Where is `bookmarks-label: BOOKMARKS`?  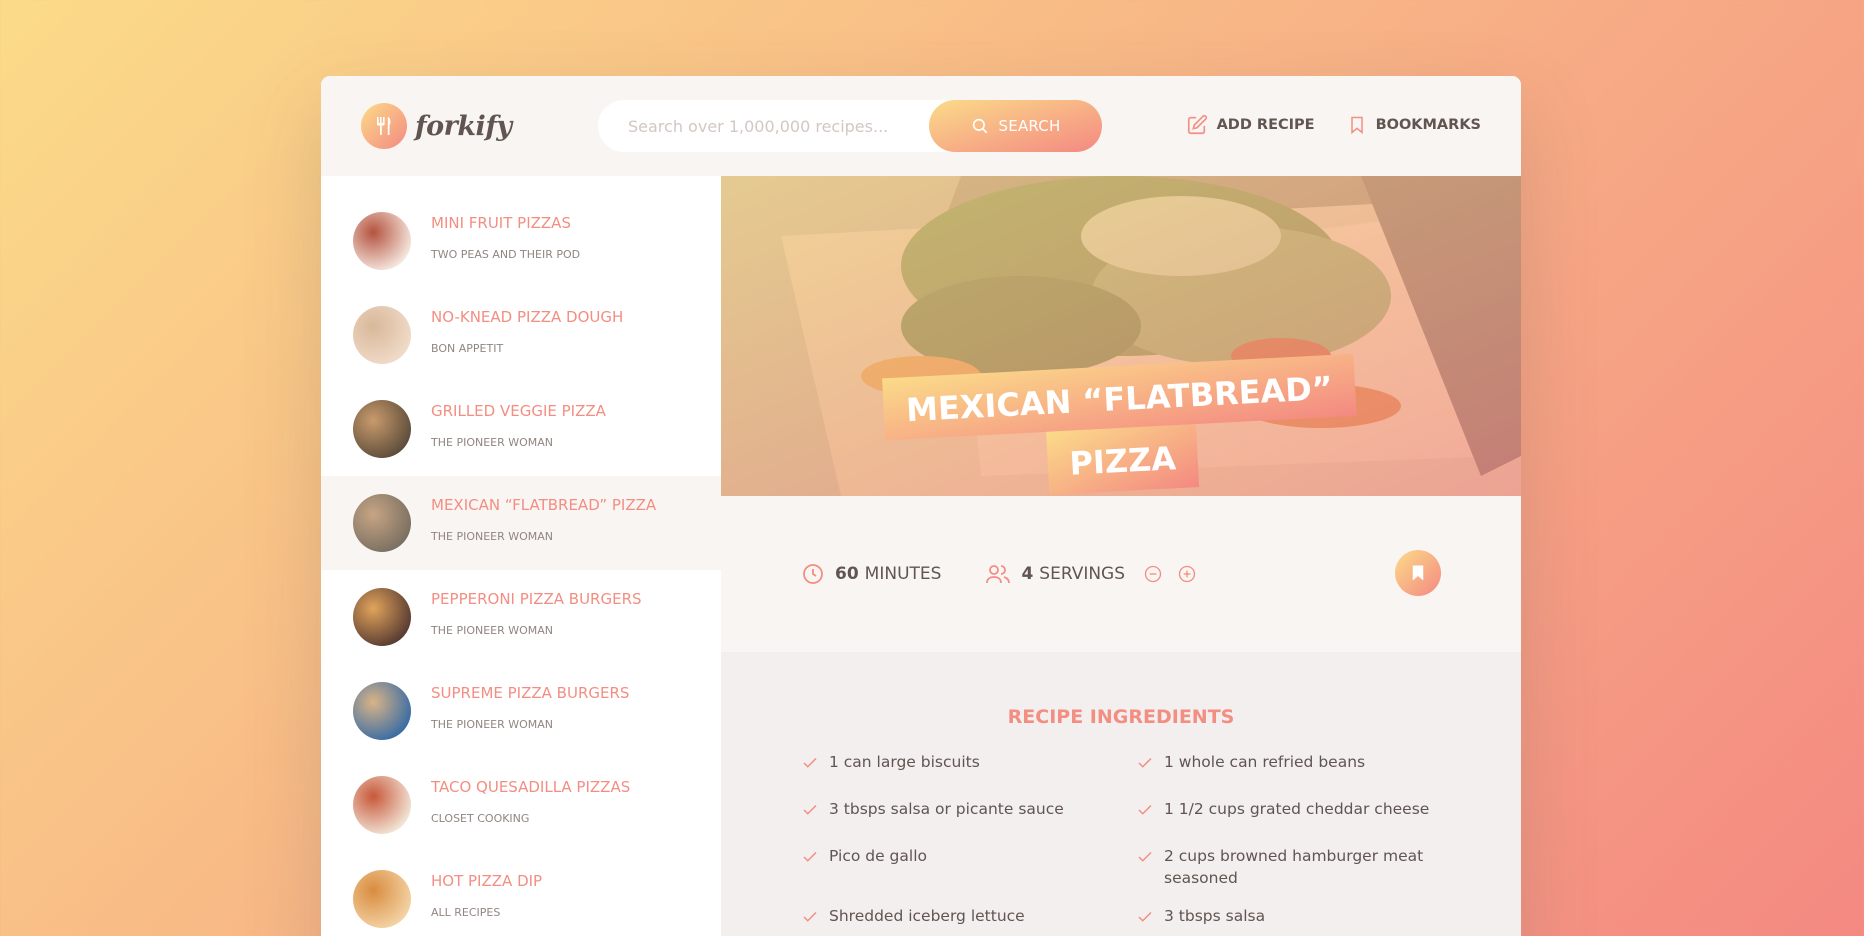
bookmarks-label: BOOKMARKS is located at coordinates (1428, 125).